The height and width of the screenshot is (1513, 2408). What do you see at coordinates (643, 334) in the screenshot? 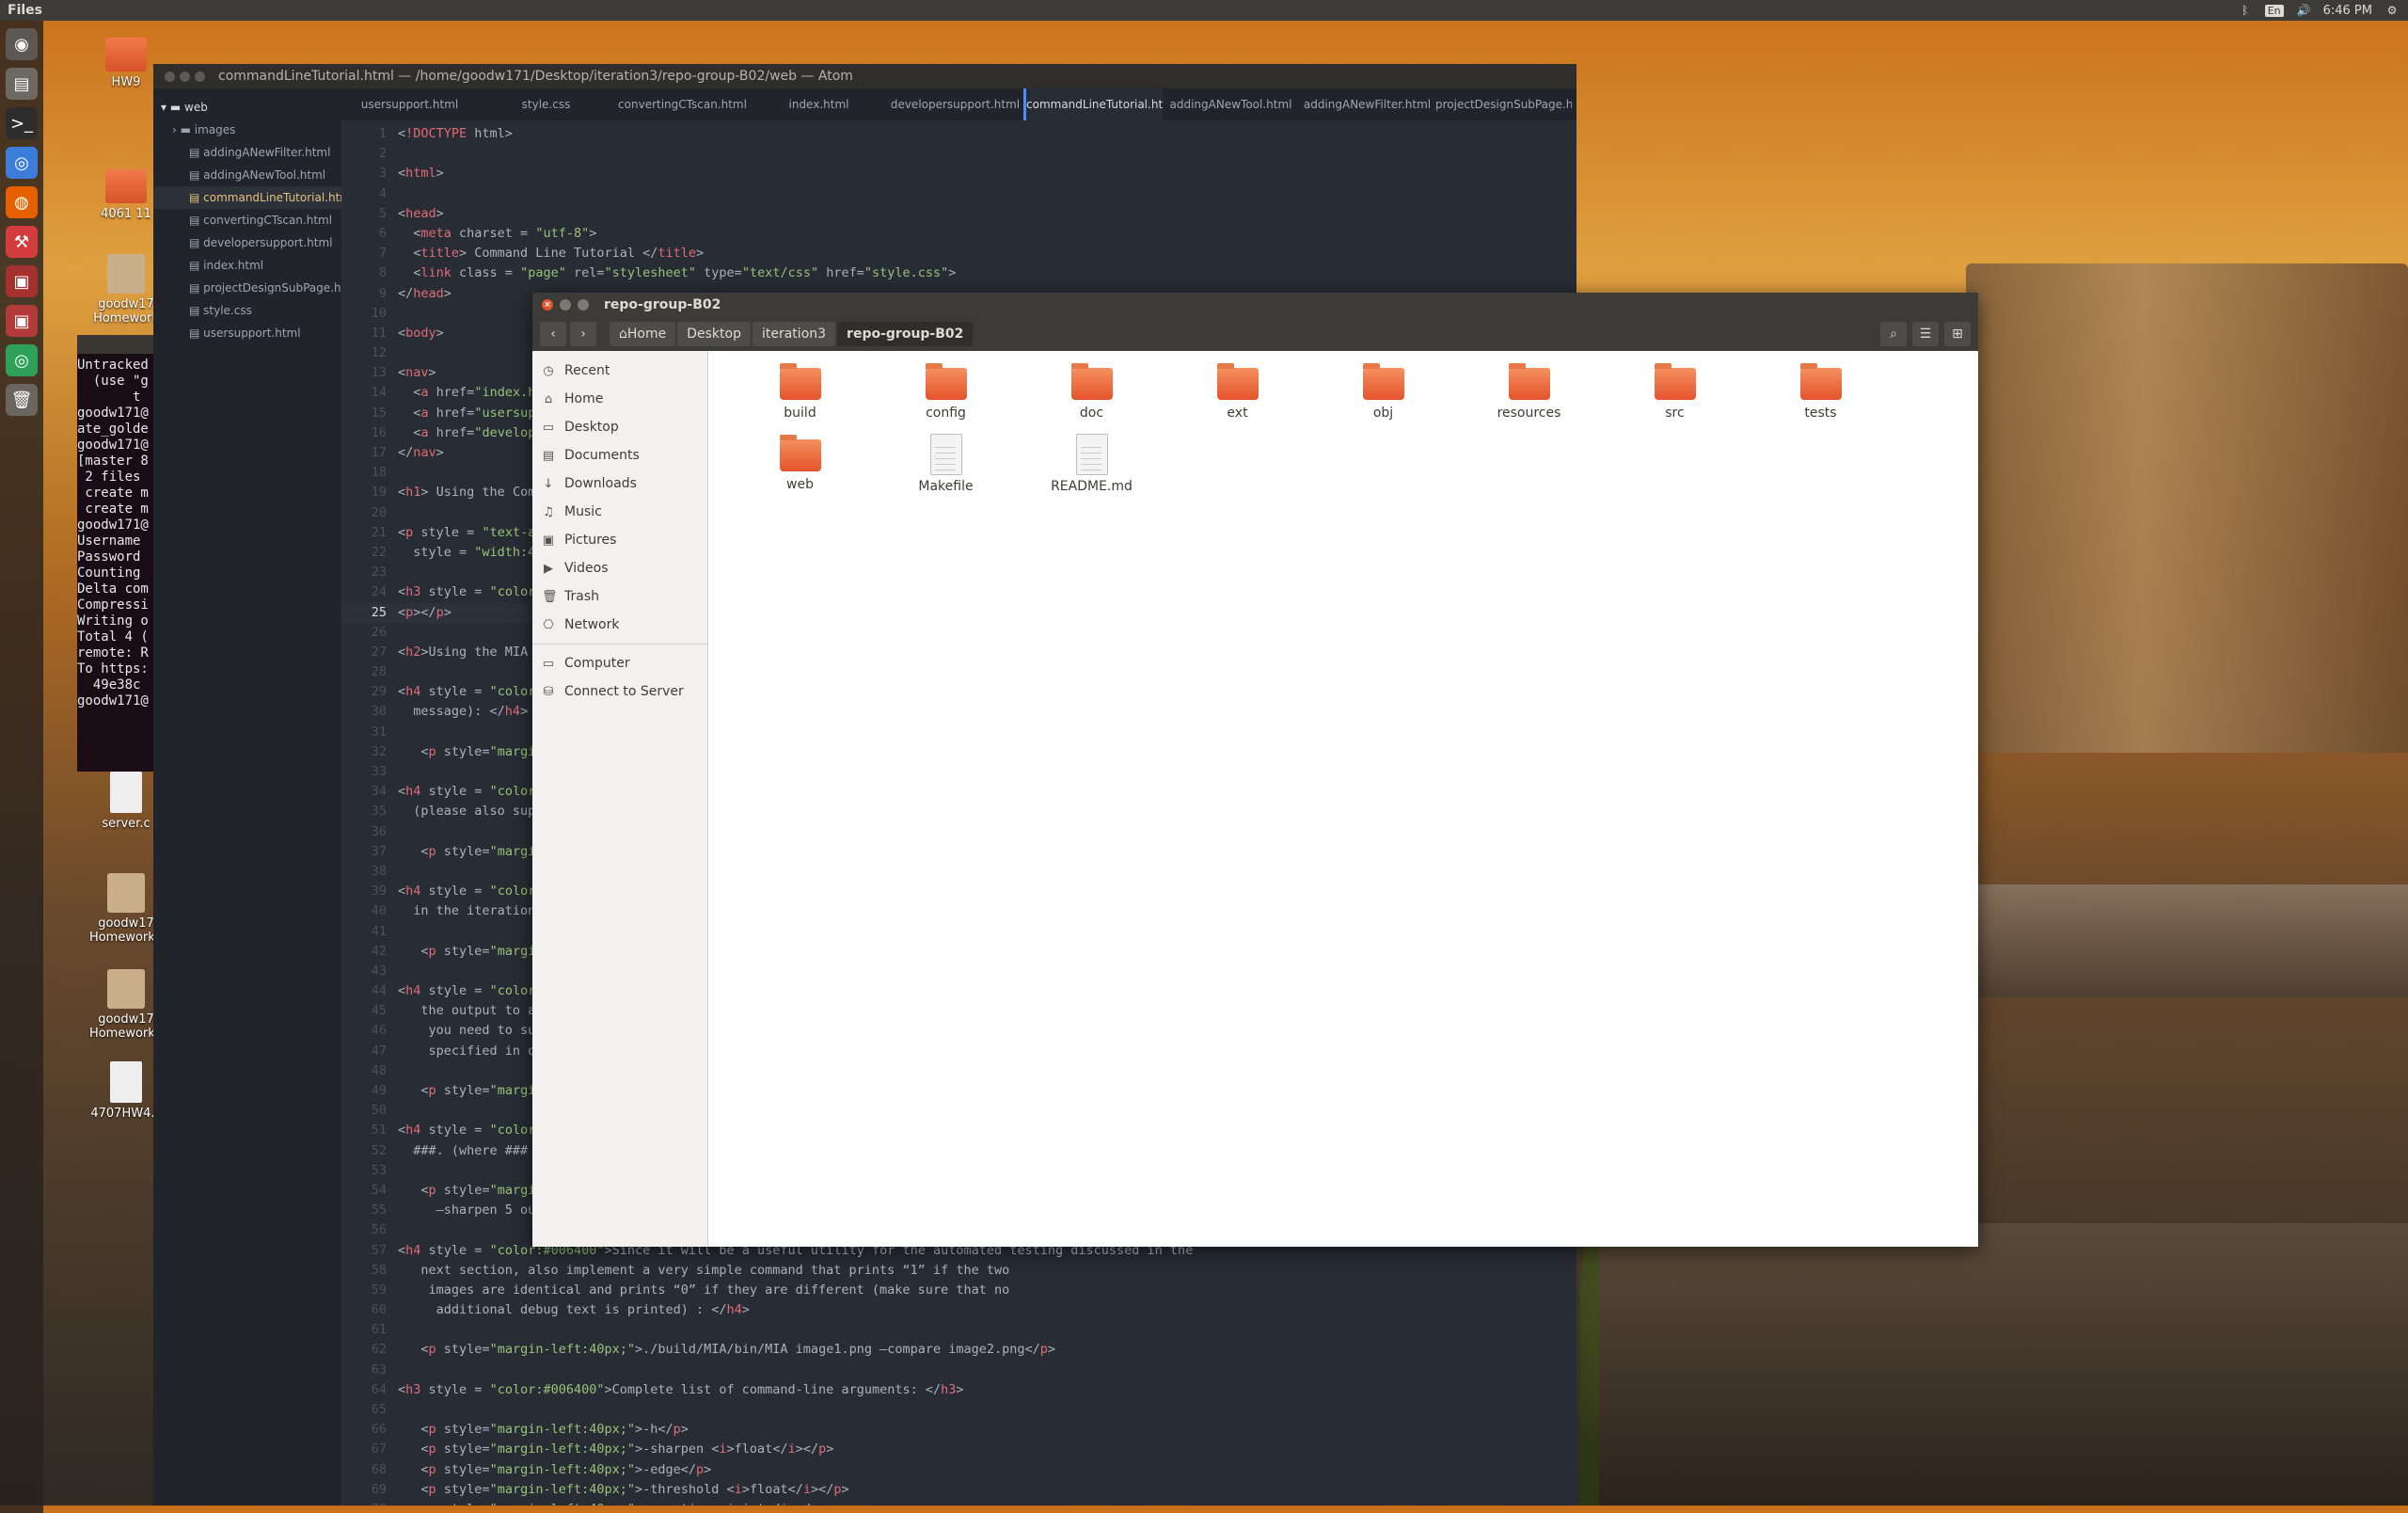
I see `breadcrumb-home: ⌂ Home` at bounding box center [643, 334].